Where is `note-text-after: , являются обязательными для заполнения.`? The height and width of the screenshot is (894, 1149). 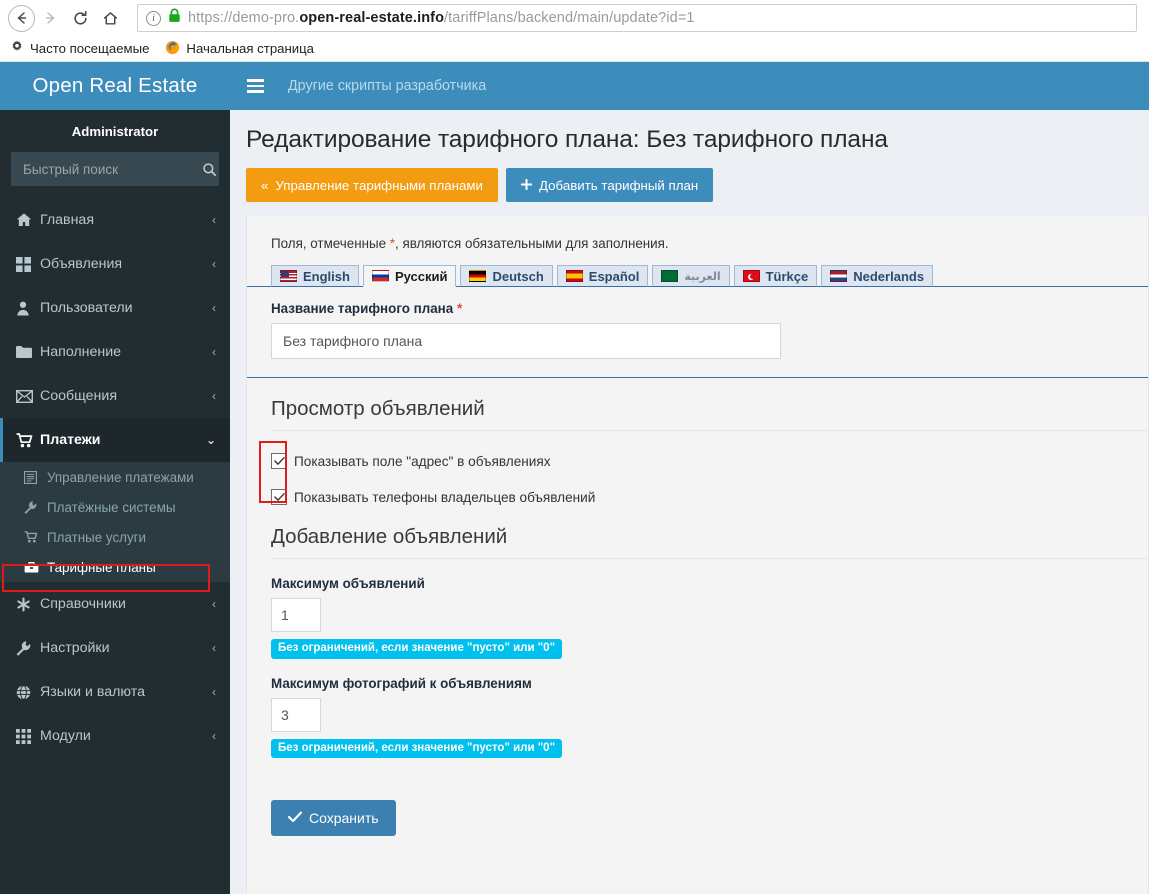
note-text-after: , являются обязательными для заполнения. is located at coordinates (532, 243).